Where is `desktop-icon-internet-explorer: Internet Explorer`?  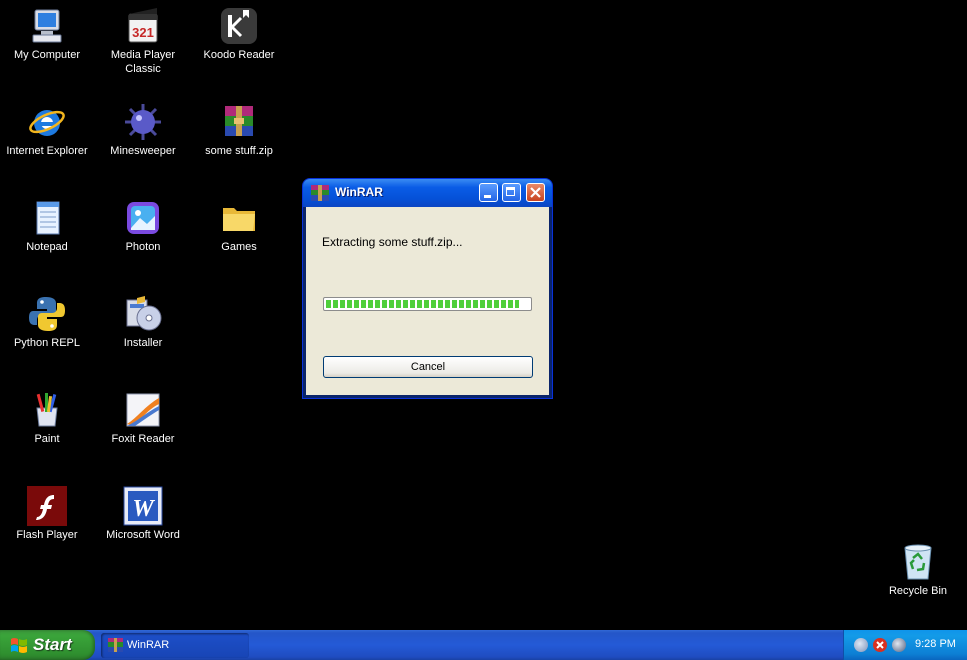
desktop-icon-internet-explorer: Internet Explorer is located at coordinates (47, 130).